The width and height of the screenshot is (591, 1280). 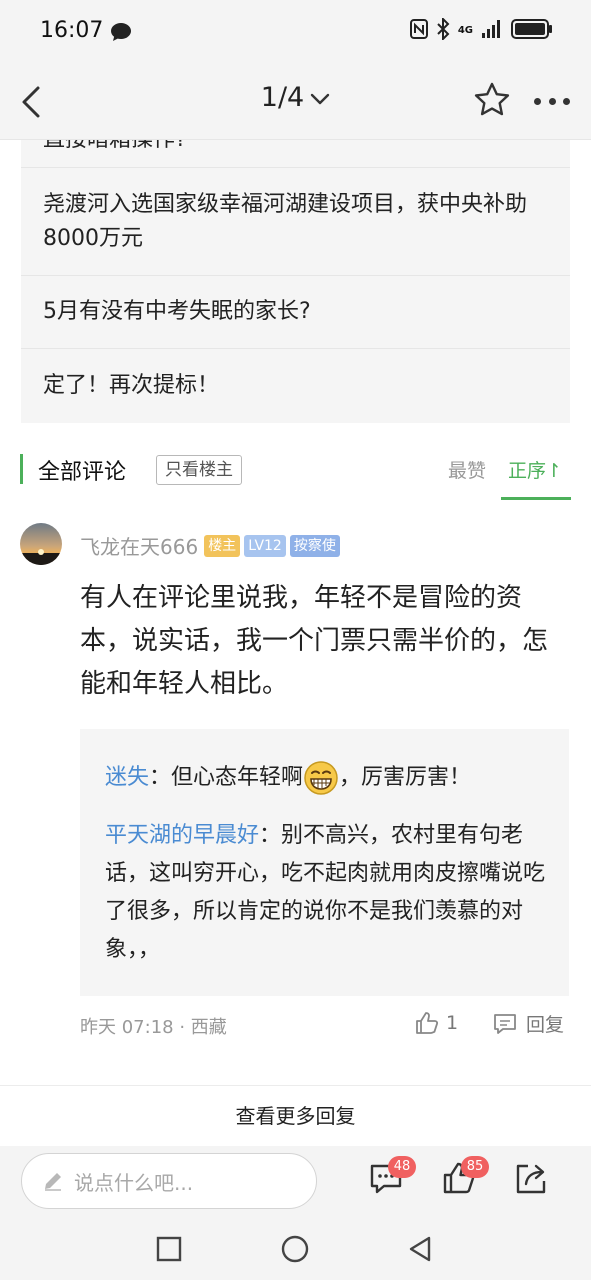 What do you see at coordinates (295, 470) in the screenshot?
I see `comments-header: 全部评论 只看楼主 最赞 正序↾` at bounding box center [295, 470].